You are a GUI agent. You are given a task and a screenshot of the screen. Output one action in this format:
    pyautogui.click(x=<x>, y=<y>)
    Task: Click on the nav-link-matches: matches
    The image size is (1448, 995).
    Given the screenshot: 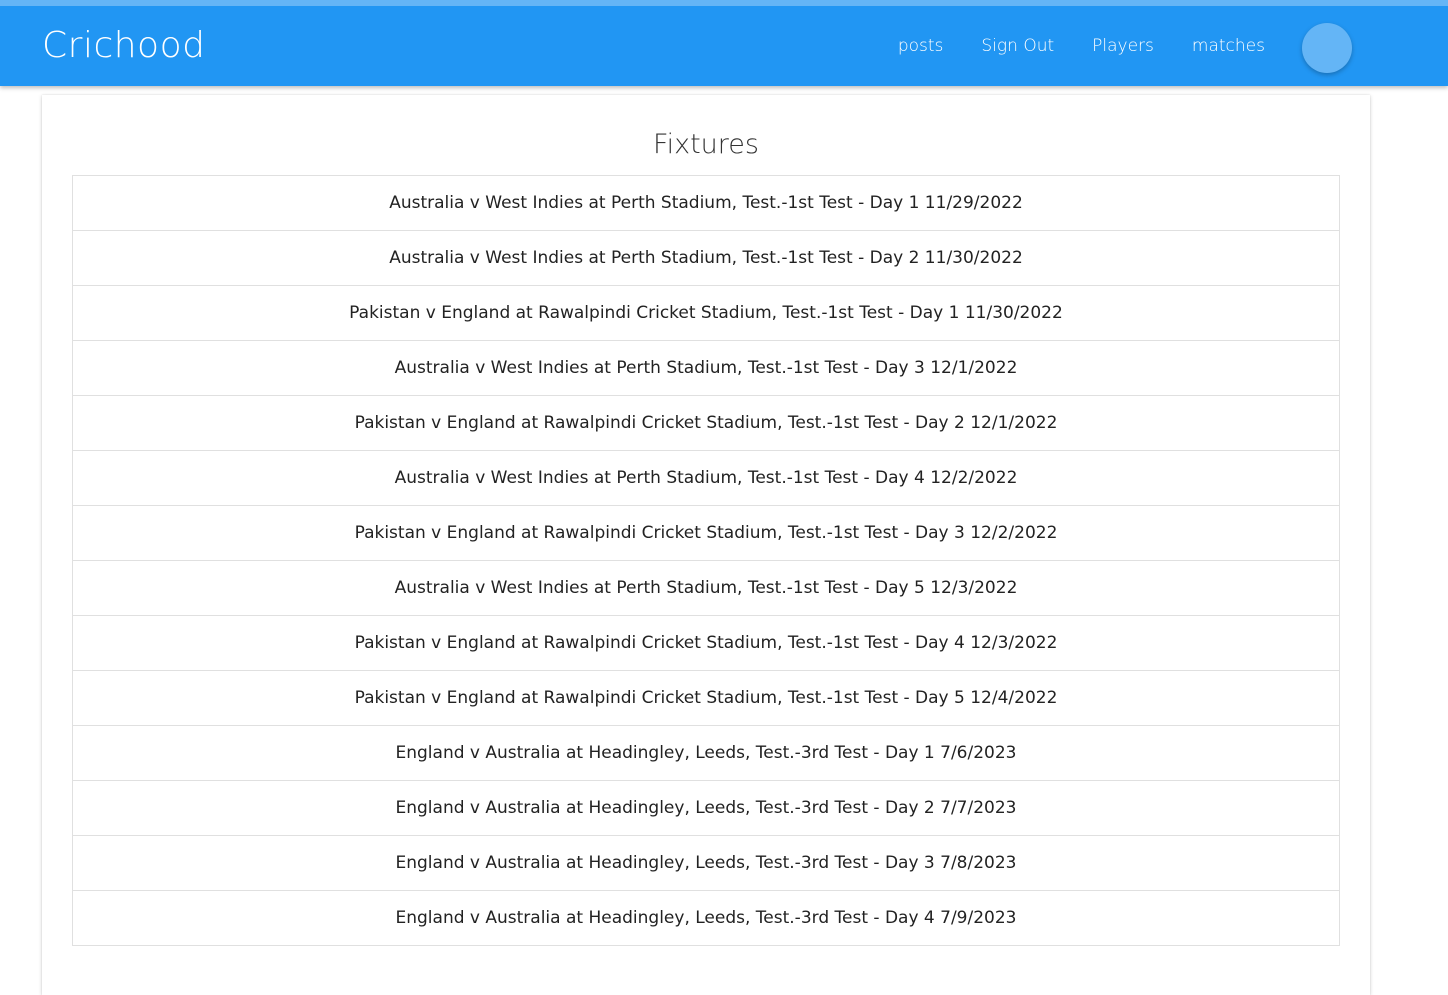 What is the action you would take?
    pyautogui.click(x=1228, y=46)
    